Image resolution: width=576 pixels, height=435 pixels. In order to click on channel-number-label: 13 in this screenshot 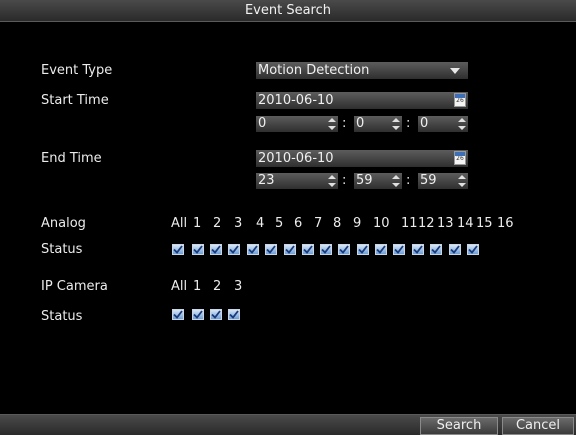, I will do `click(445, 223)`.